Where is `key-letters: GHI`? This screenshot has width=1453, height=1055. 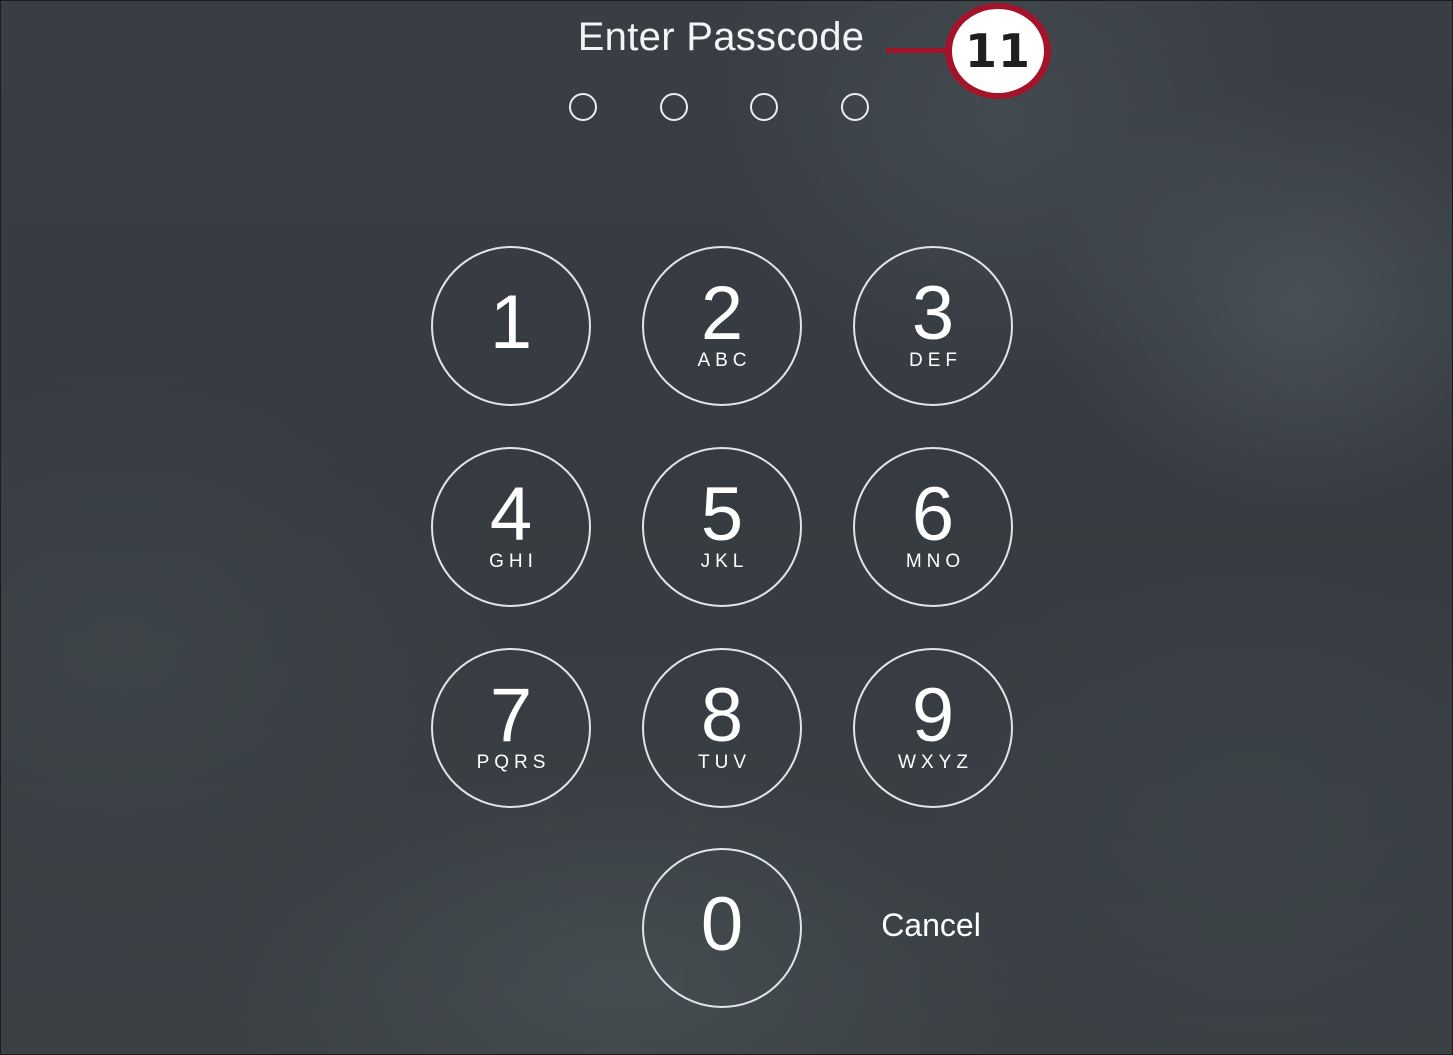
key-letters: GHI is located at coordinates (513, 561).